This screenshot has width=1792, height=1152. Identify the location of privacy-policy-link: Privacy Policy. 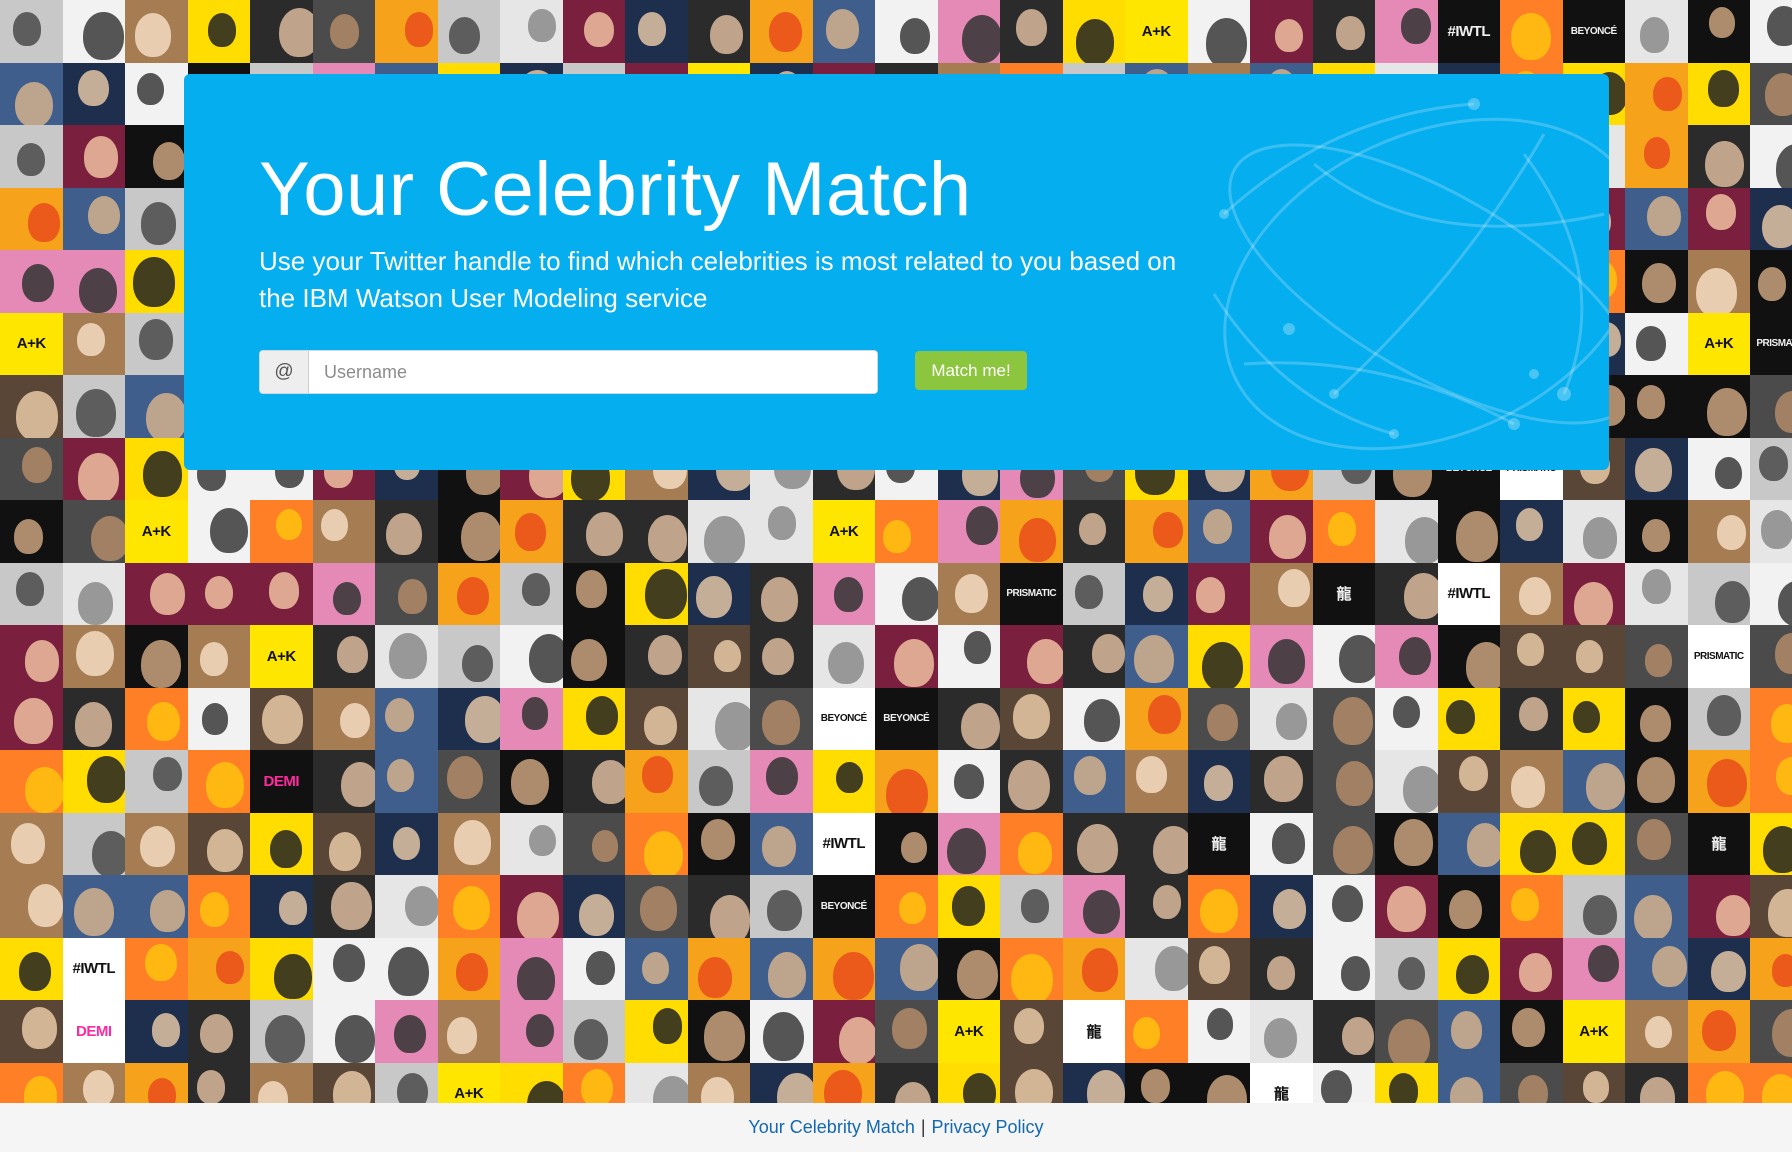
(988, 1127).